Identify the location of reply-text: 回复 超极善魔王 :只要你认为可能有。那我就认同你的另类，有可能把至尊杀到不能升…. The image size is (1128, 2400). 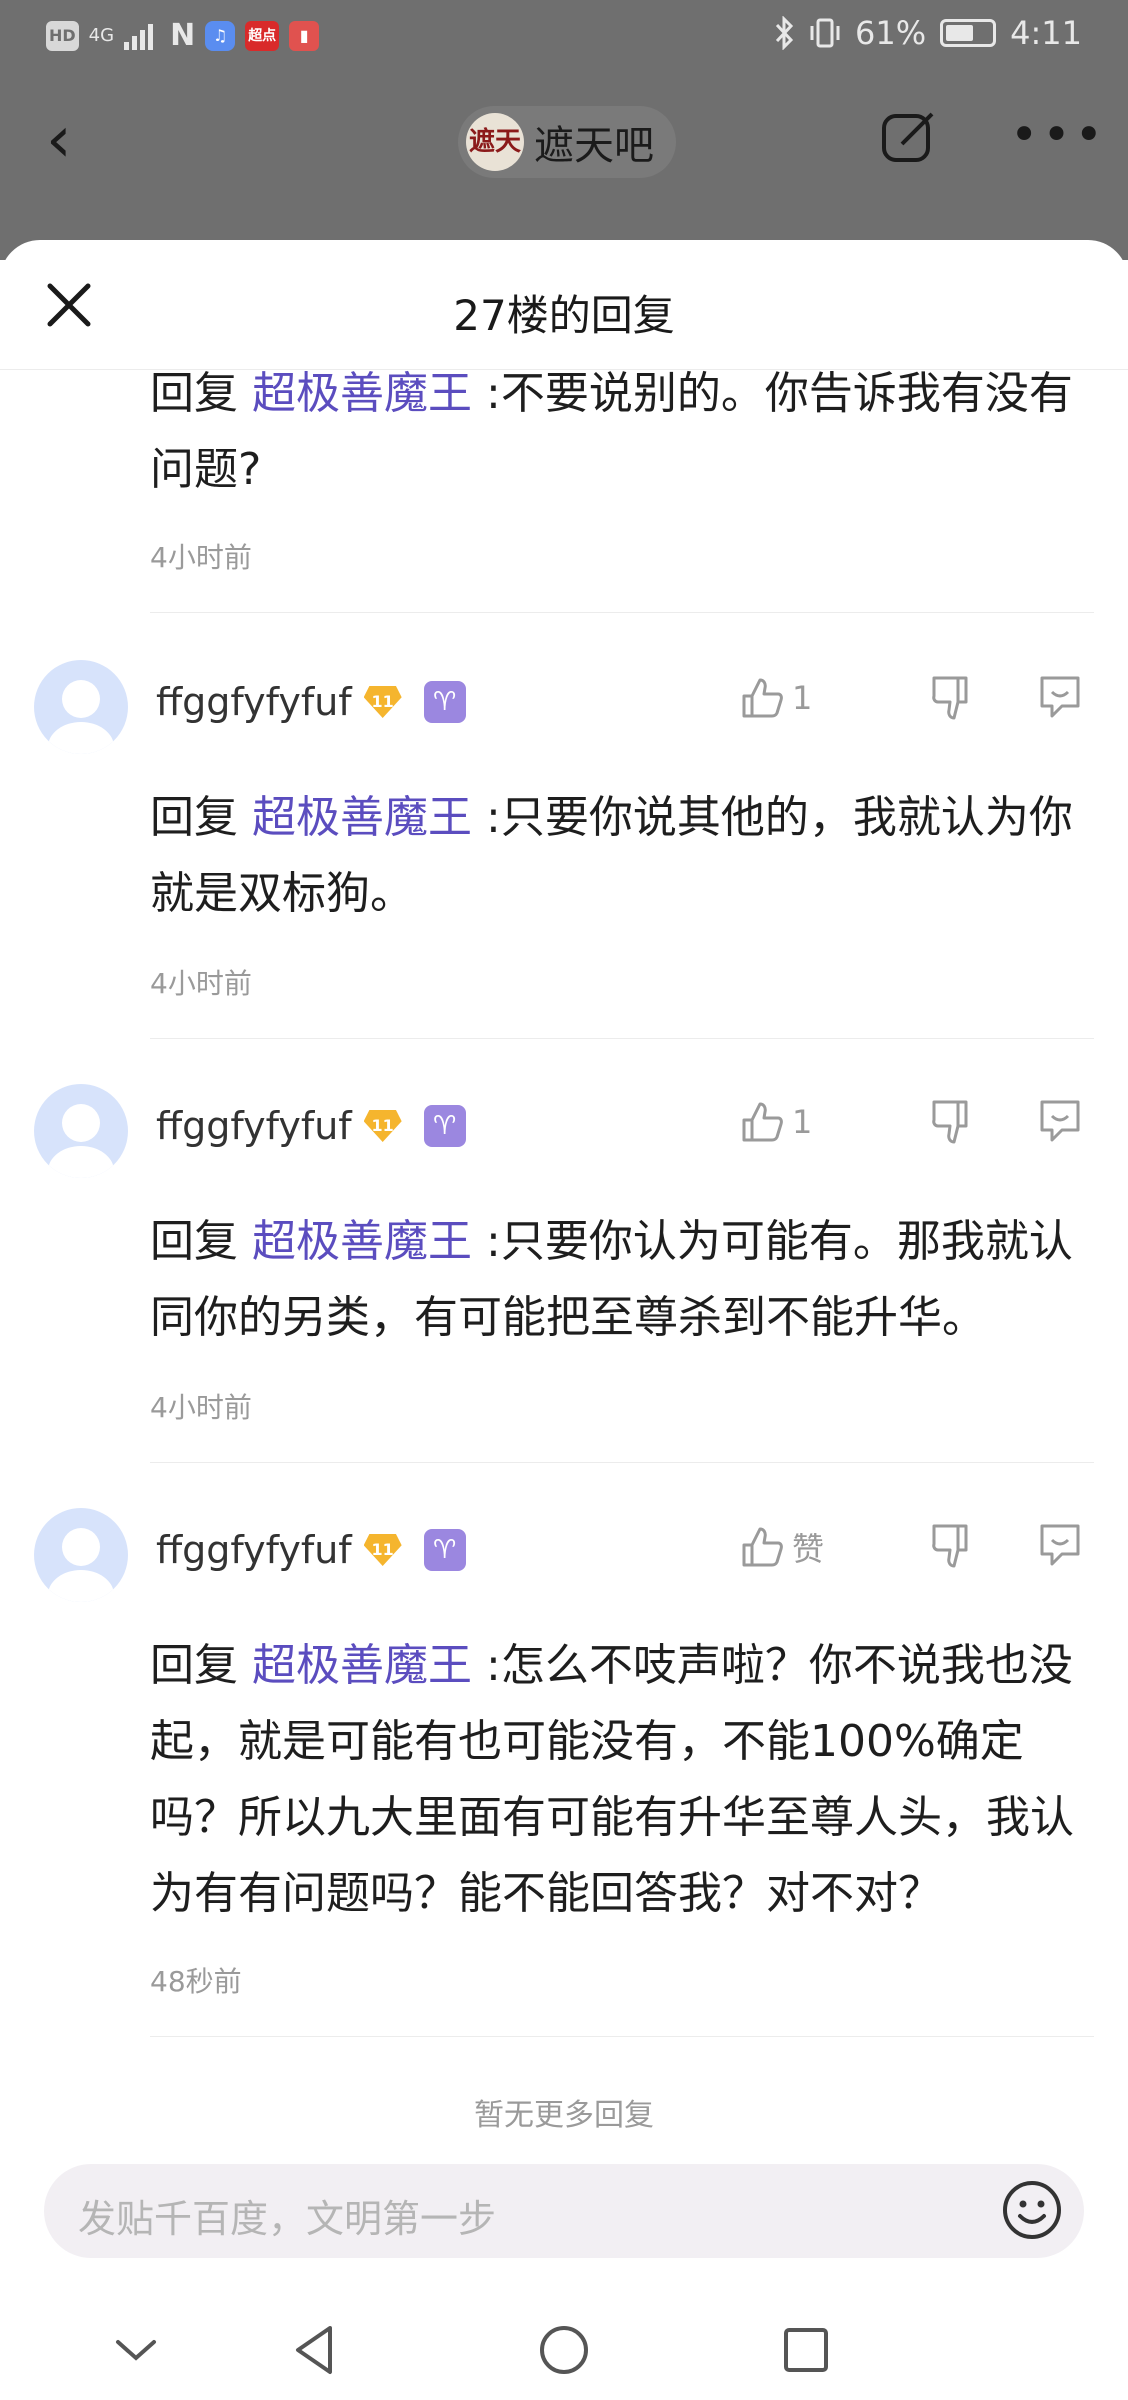
(625, 1280).